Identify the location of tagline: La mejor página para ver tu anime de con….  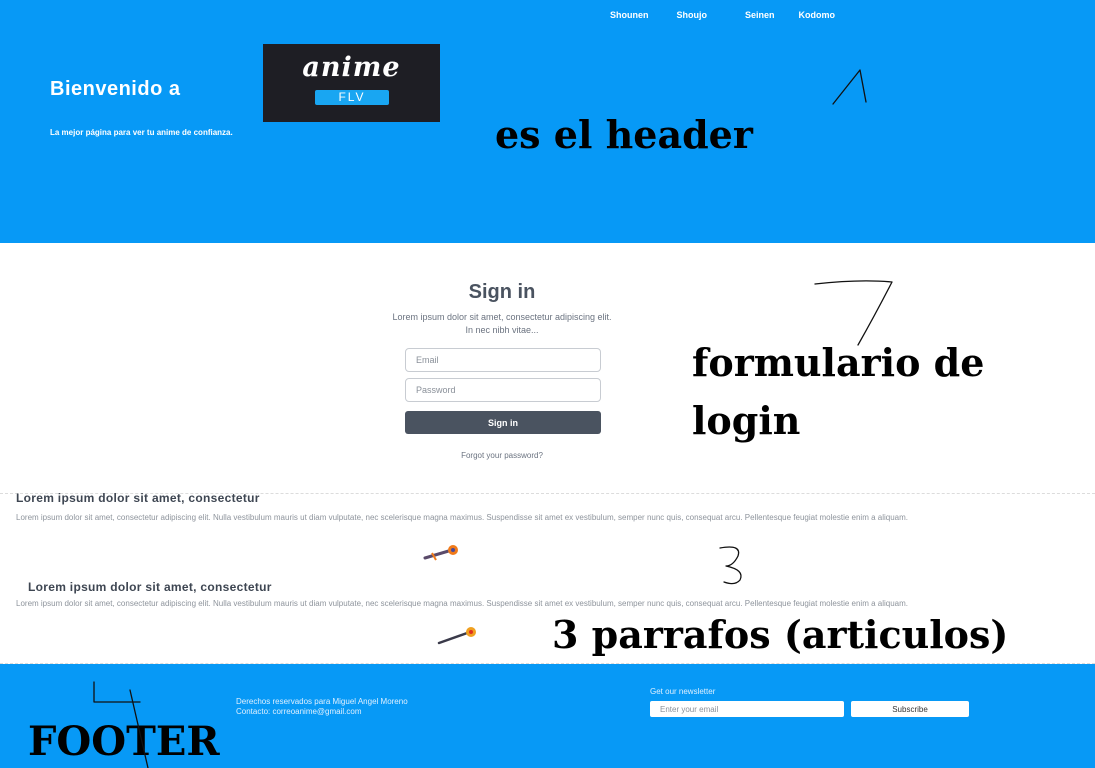
(141, 132).